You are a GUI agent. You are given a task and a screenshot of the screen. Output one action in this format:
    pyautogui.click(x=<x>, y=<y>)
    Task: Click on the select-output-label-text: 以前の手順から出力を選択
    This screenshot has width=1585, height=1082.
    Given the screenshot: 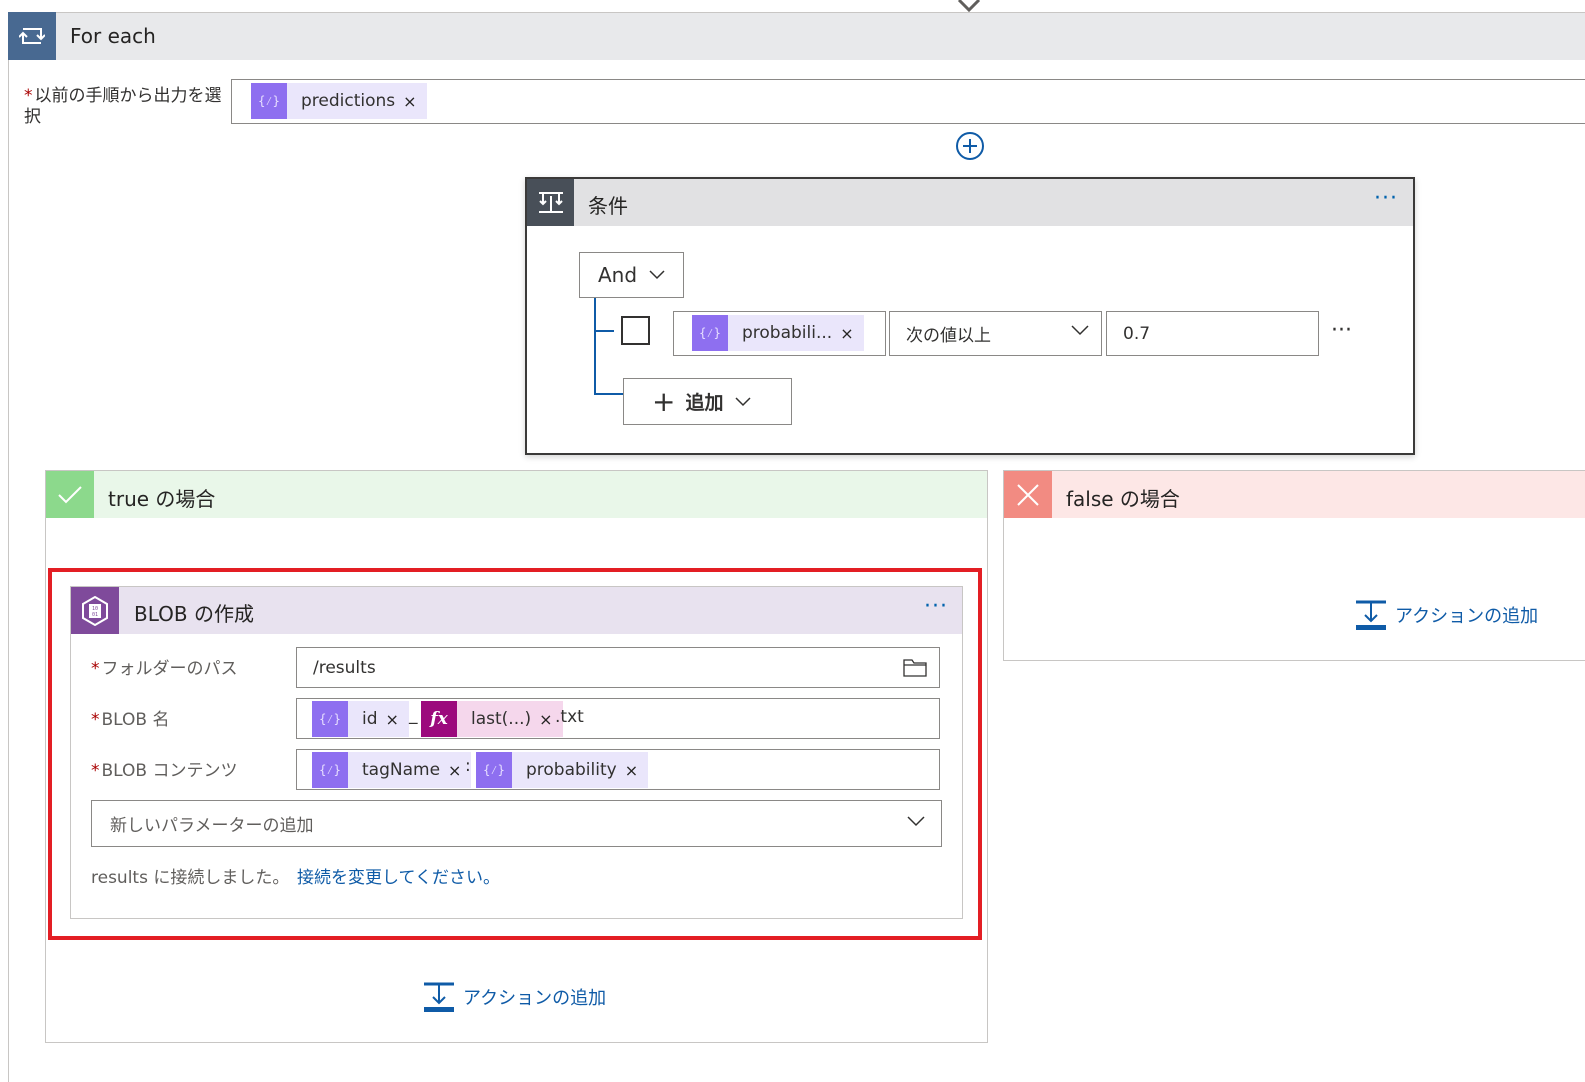 What is the action you would take?
    pyautogui.click(x=123, y=106)
    